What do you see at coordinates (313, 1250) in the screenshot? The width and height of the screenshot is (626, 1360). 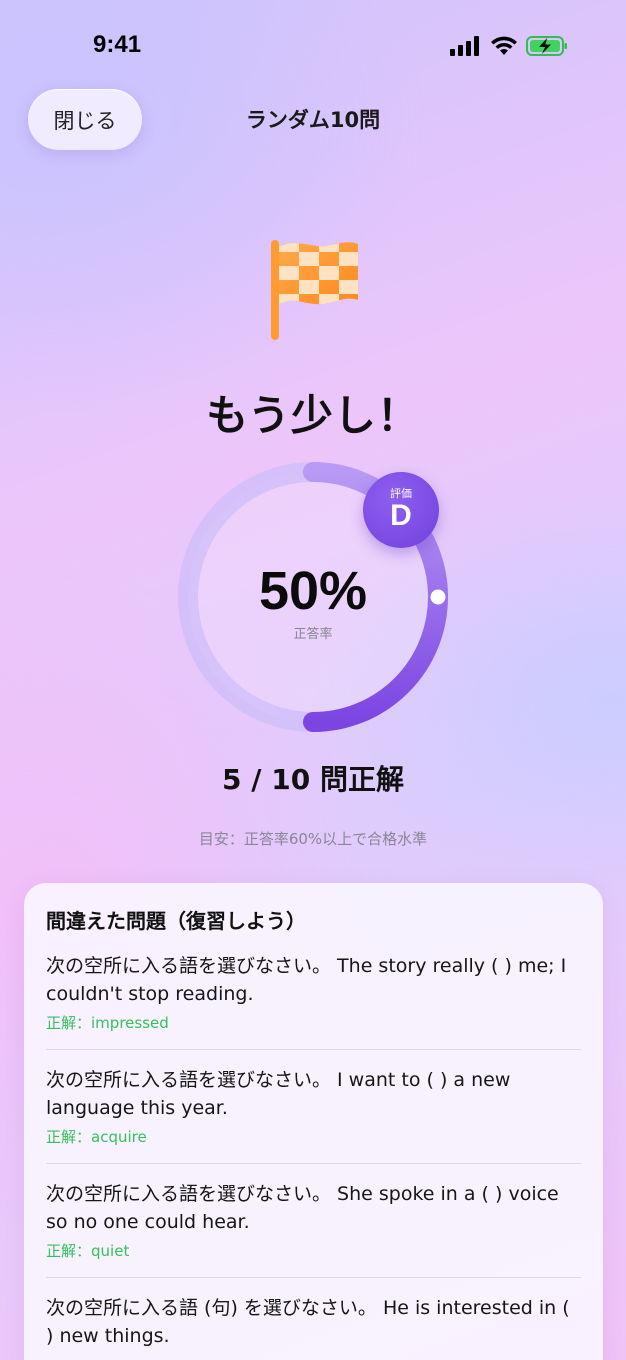 I see `correct-answer: 正解：quiet` at bounding box center [313, 1250].